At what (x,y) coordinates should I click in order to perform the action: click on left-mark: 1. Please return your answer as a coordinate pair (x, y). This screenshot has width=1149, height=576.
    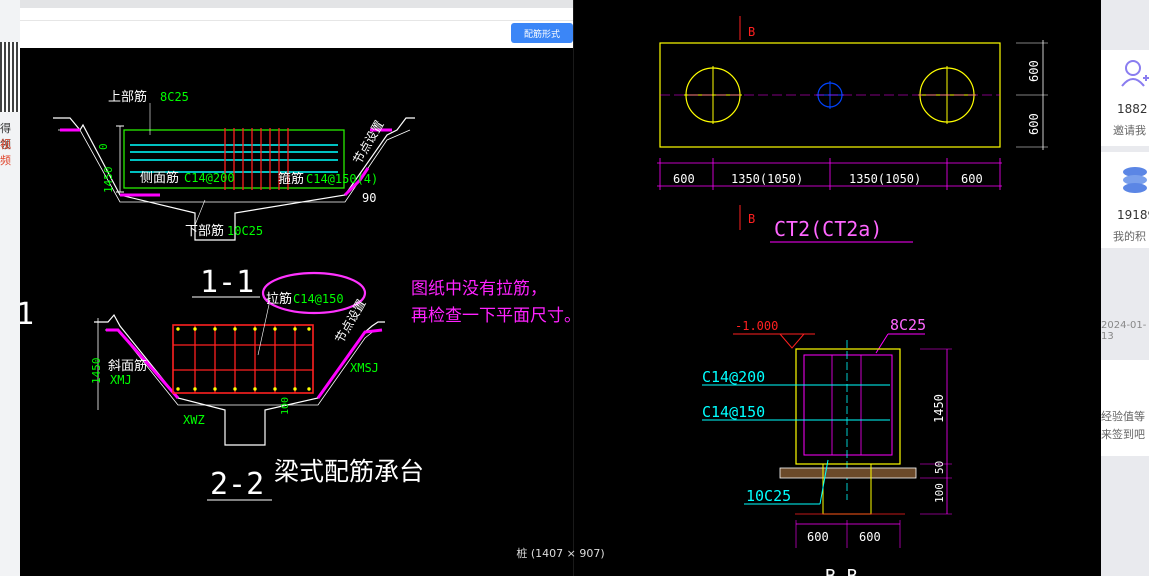
    Looking at the image, I should click on (27, 314).